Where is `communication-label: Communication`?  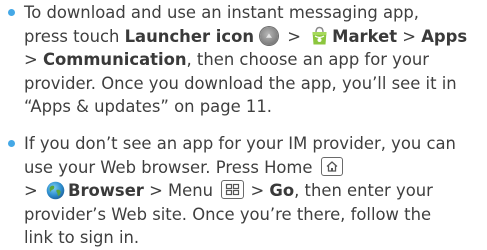
communication-label: Communication is located at coordinates (114, 59).